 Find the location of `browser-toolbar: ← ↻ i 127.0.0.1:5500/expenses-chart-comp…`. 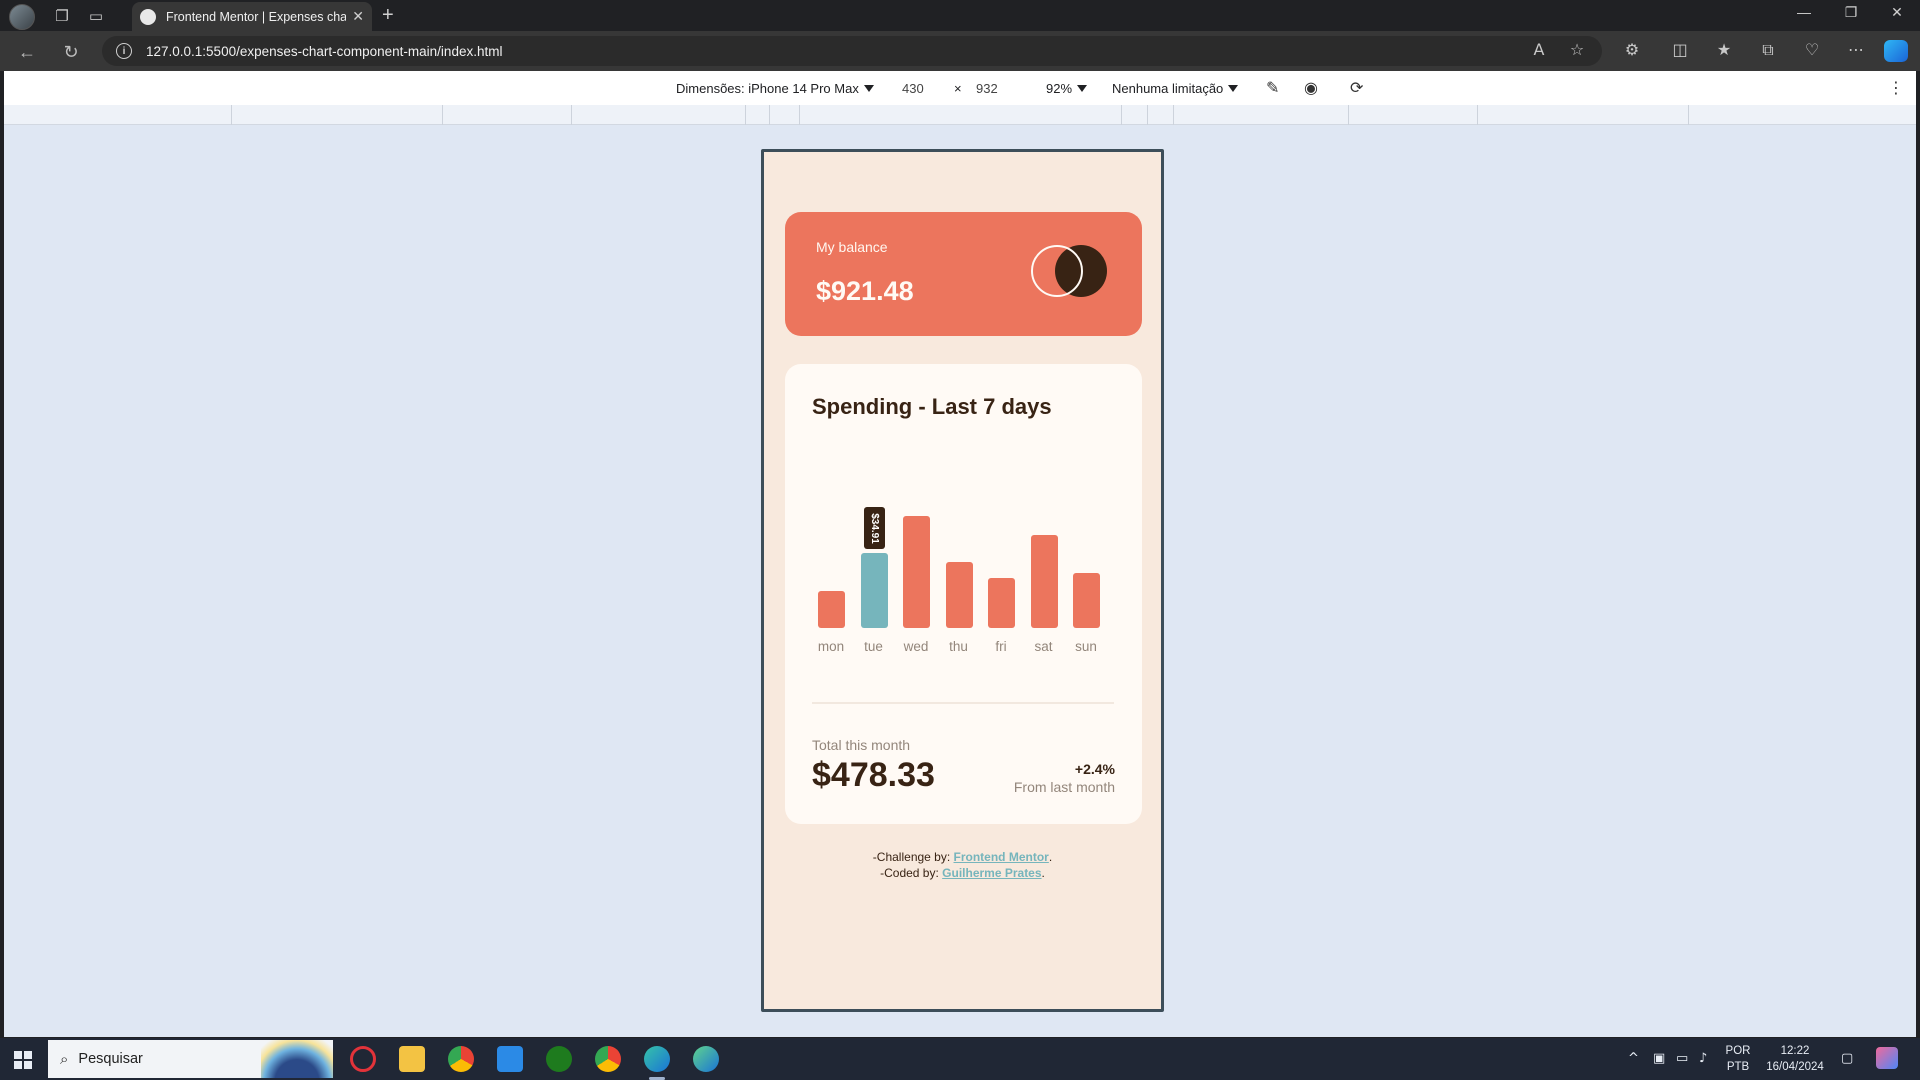

browser-toolbar: ← ↻ i 127.0.0.1:5500/expenses-chart-comp… is located at coordinates (960, 51).